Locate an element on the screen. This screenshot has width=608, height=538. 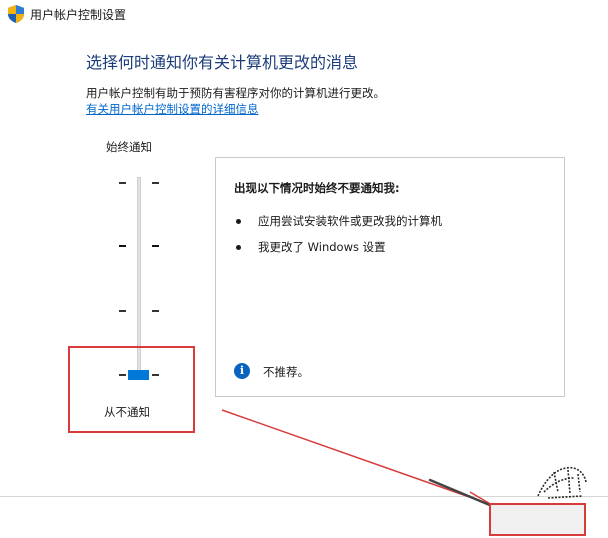
slider-highlight-annotation is located at coordinates (131, 389).